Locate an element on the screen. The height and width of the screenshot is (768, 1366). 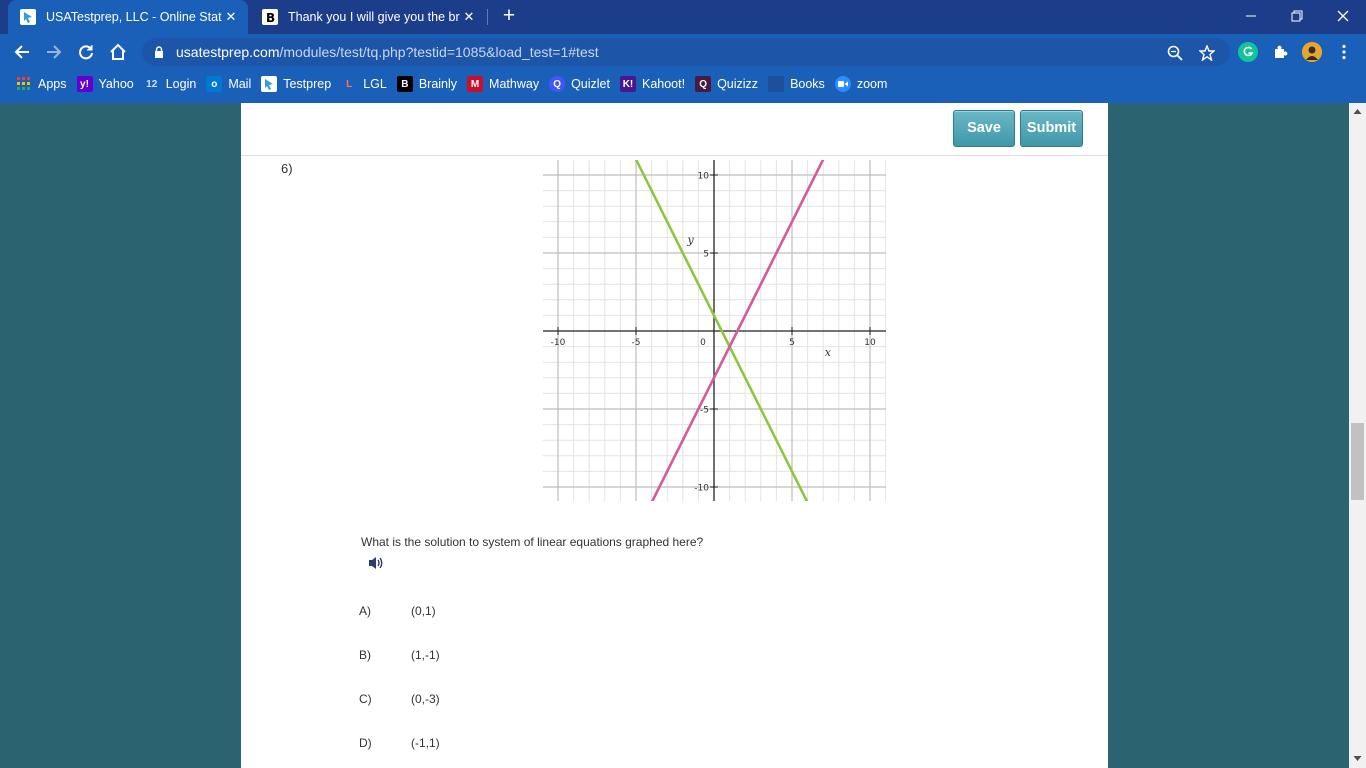
testprep-favicon-icon is located at coordinates (28, 17).